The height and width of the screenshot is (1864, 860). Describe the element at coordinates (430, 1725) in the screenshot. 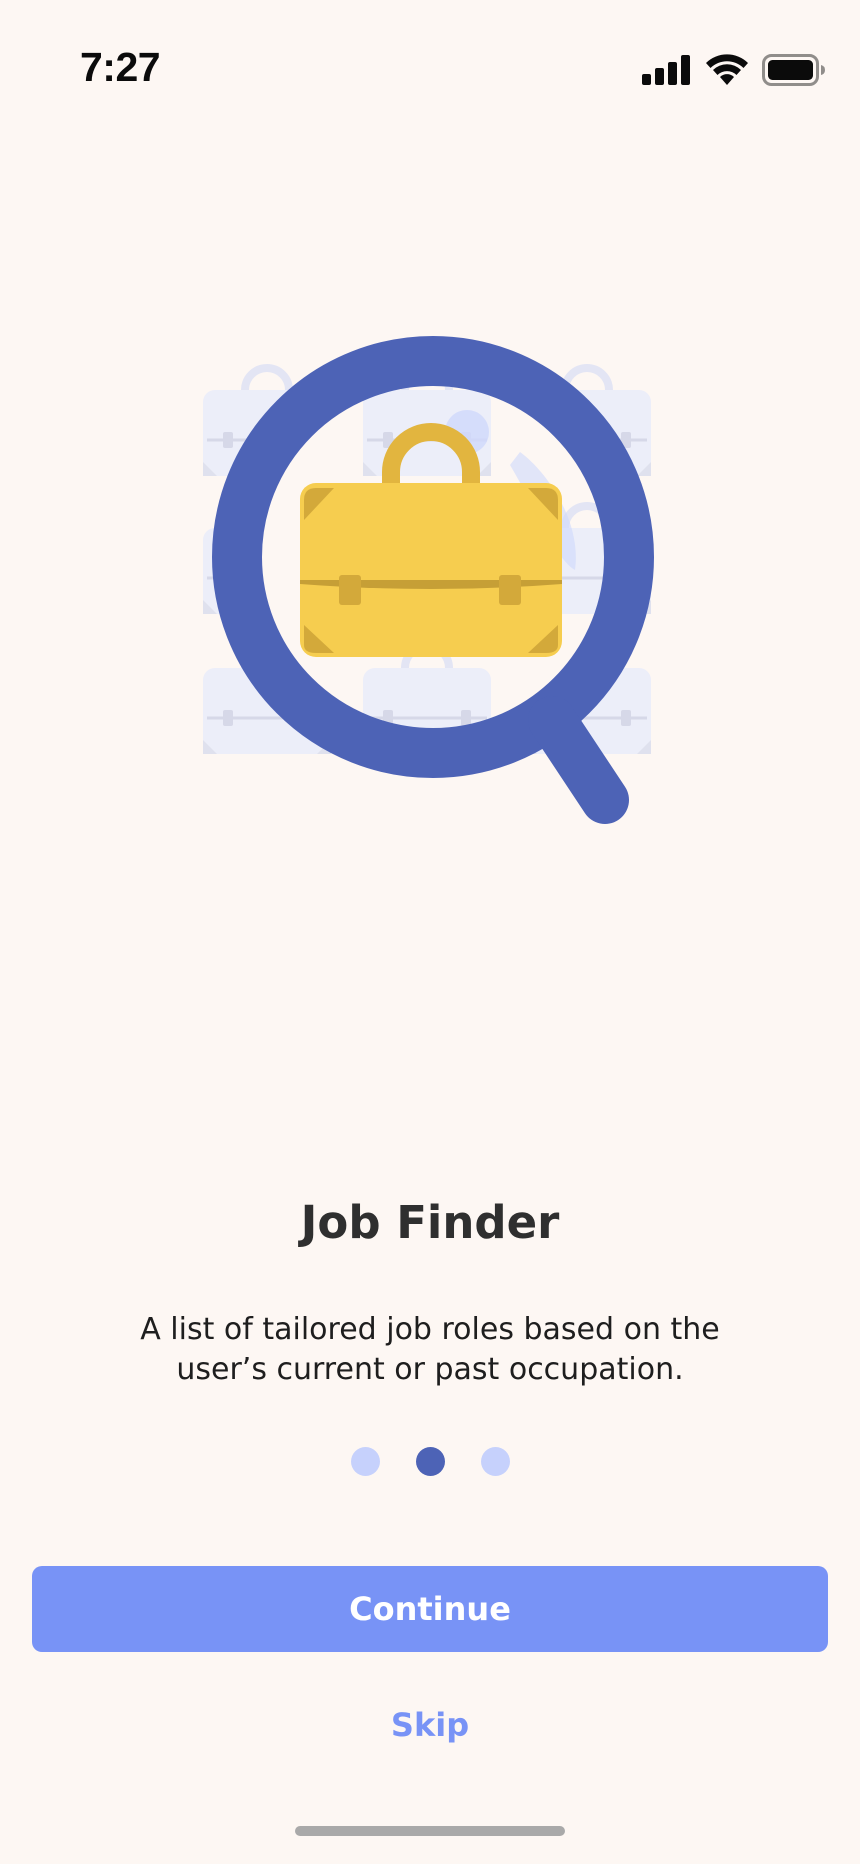

I see `skip-link: Skip` at that location.